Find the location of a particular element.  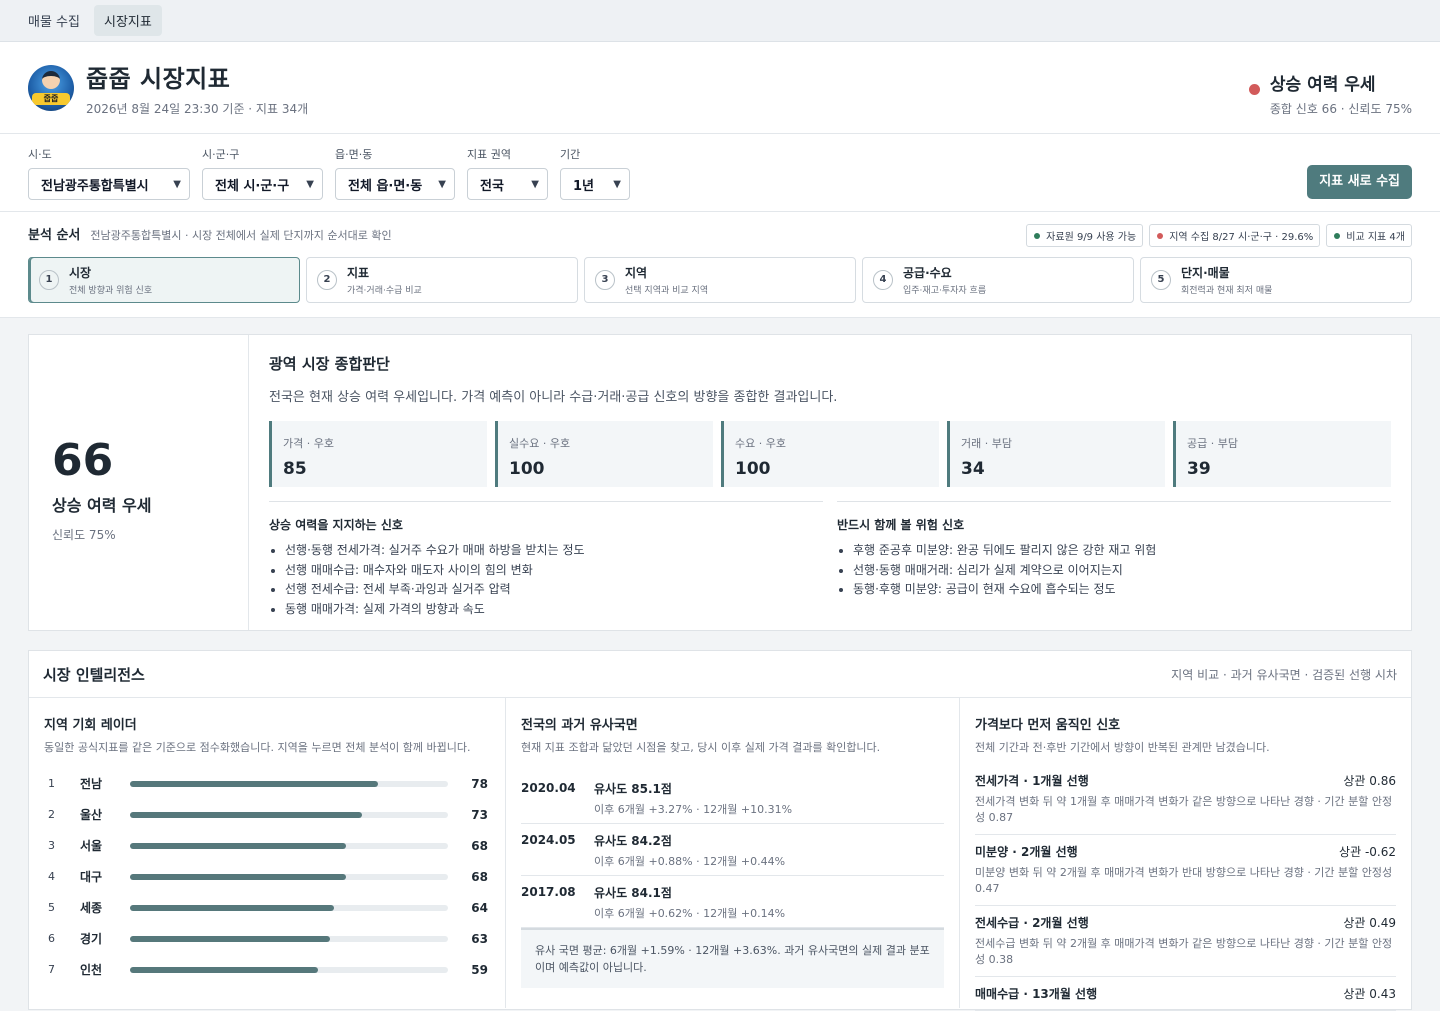

composite-confidence: 신뢰도 75% is located at coordinates (84, 535).